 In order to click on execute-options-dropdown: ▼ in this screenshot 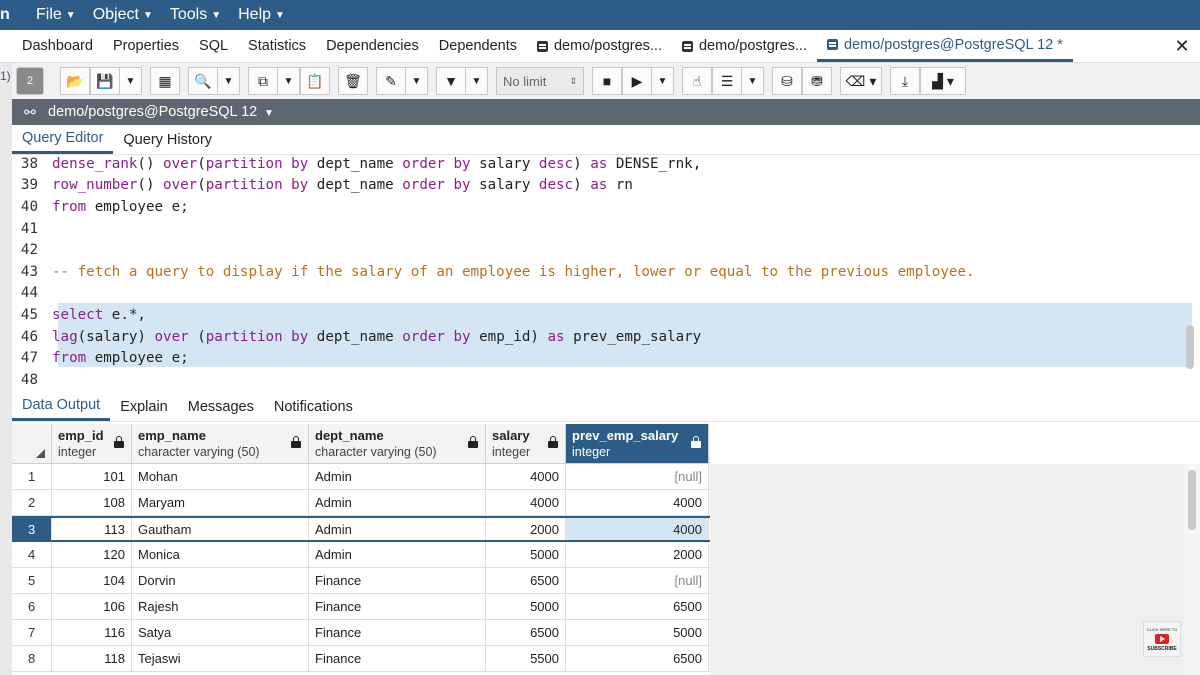, I will do `click(663, 81)`.